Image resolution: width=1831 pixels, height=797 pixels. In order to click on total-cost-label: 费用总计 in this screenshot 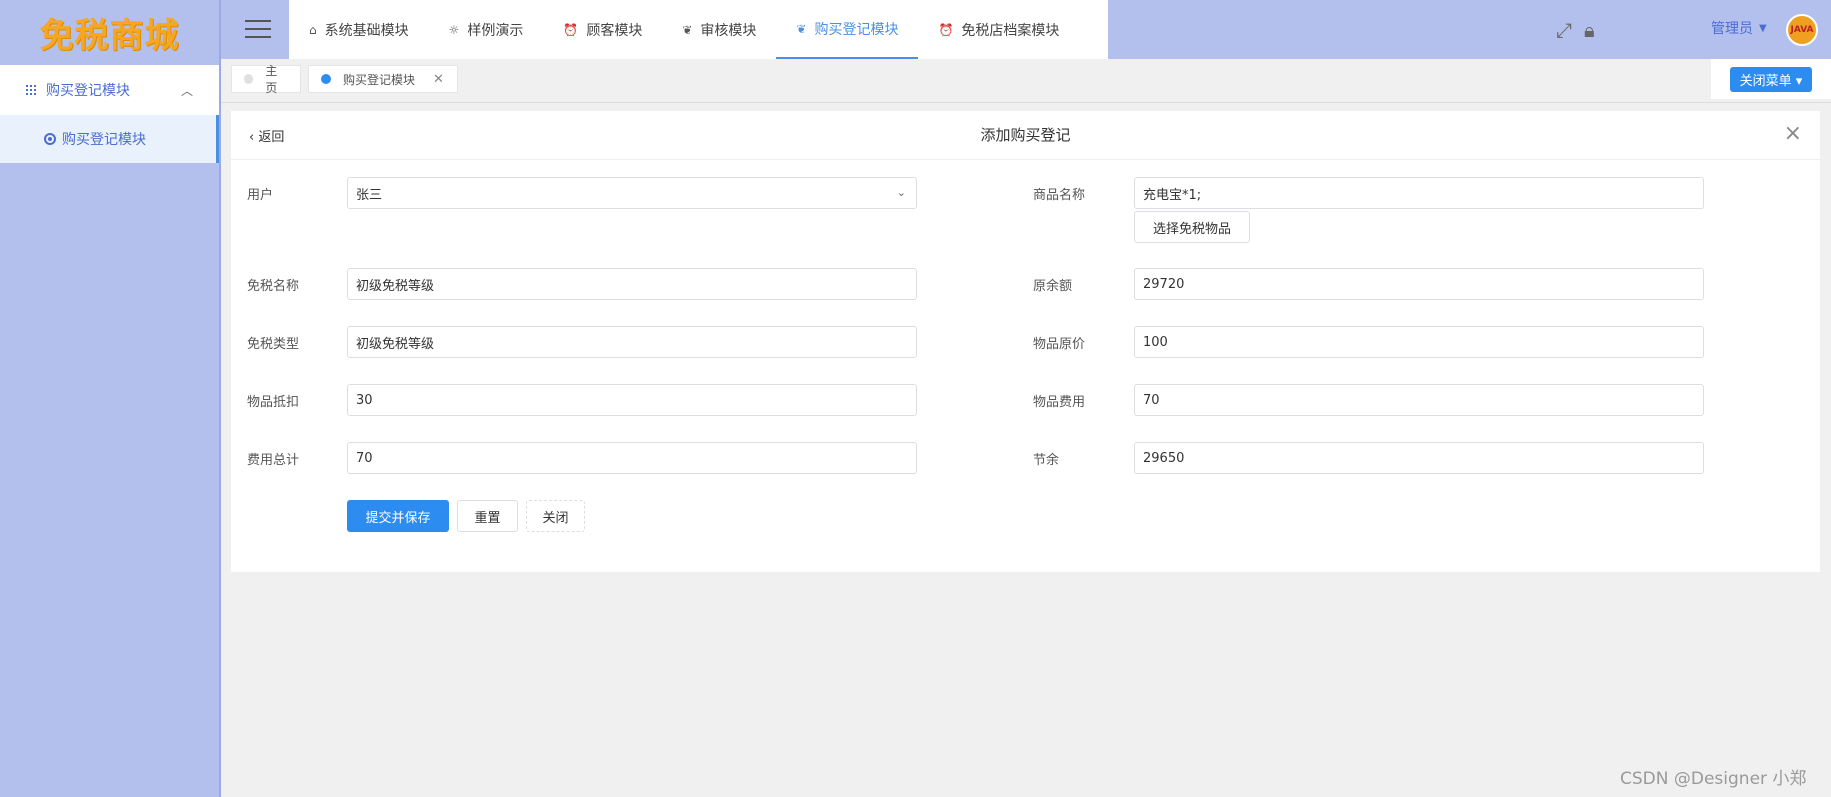, I will do `click(273, 460)`.